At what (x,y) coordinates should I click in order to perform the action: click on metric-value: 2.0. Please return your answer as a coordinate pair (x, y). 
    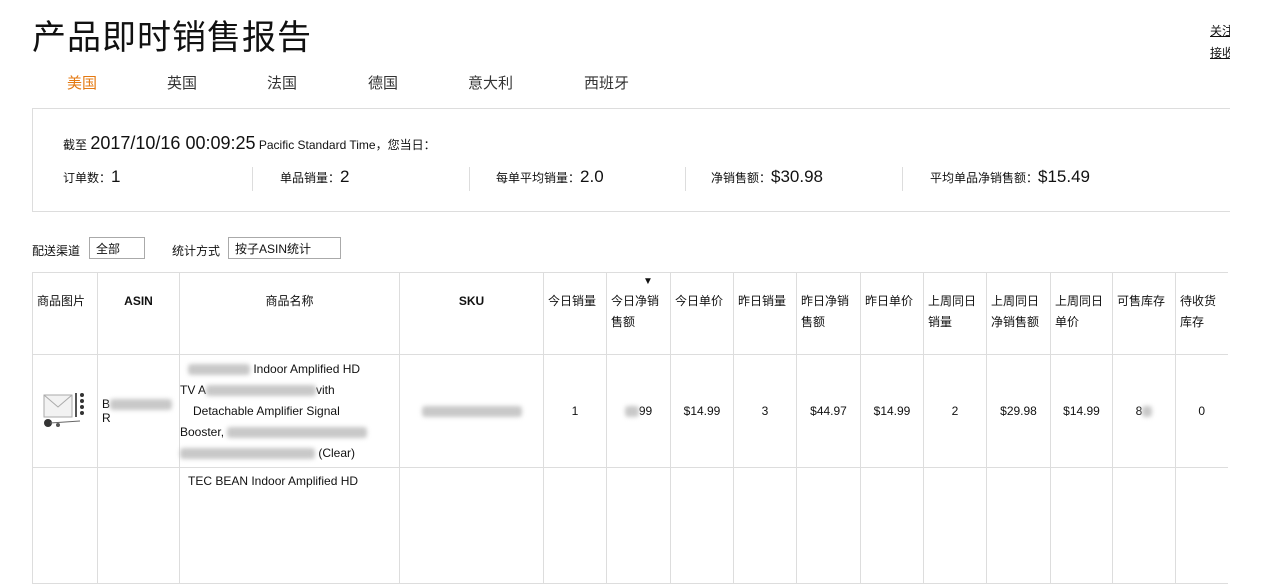
    Looking at the image, I should click on (592, 176).